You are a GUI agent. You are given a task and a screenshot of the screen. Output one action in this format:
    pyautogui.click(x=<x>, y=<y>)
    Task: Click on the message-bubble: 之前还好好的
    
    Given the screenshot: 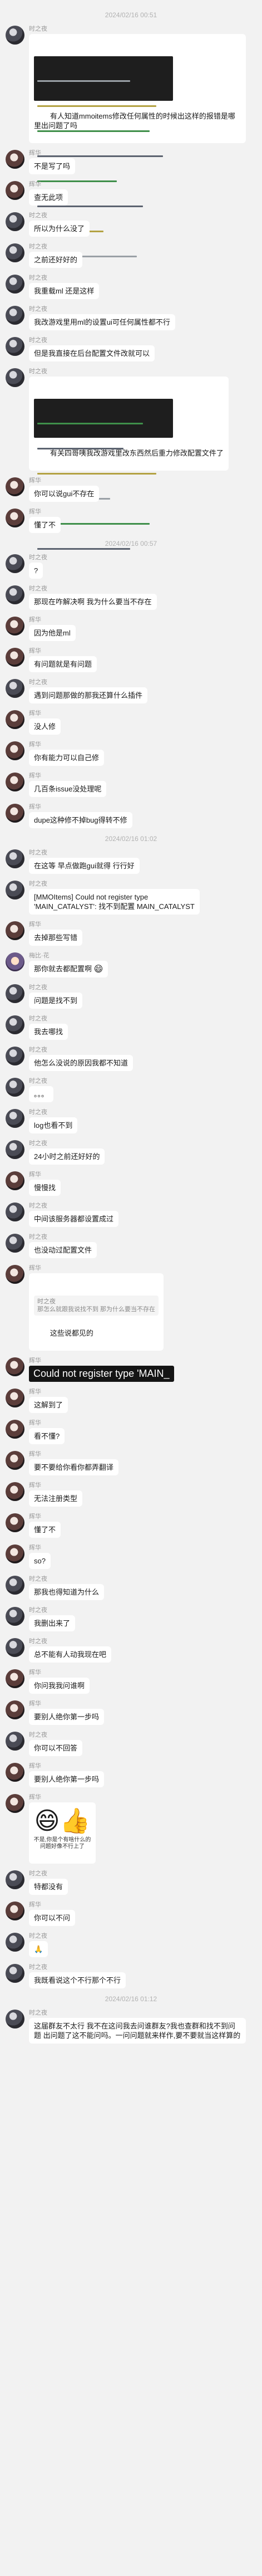 What is the action you would take?
    pyautogui.click(x=56, y=260)
    